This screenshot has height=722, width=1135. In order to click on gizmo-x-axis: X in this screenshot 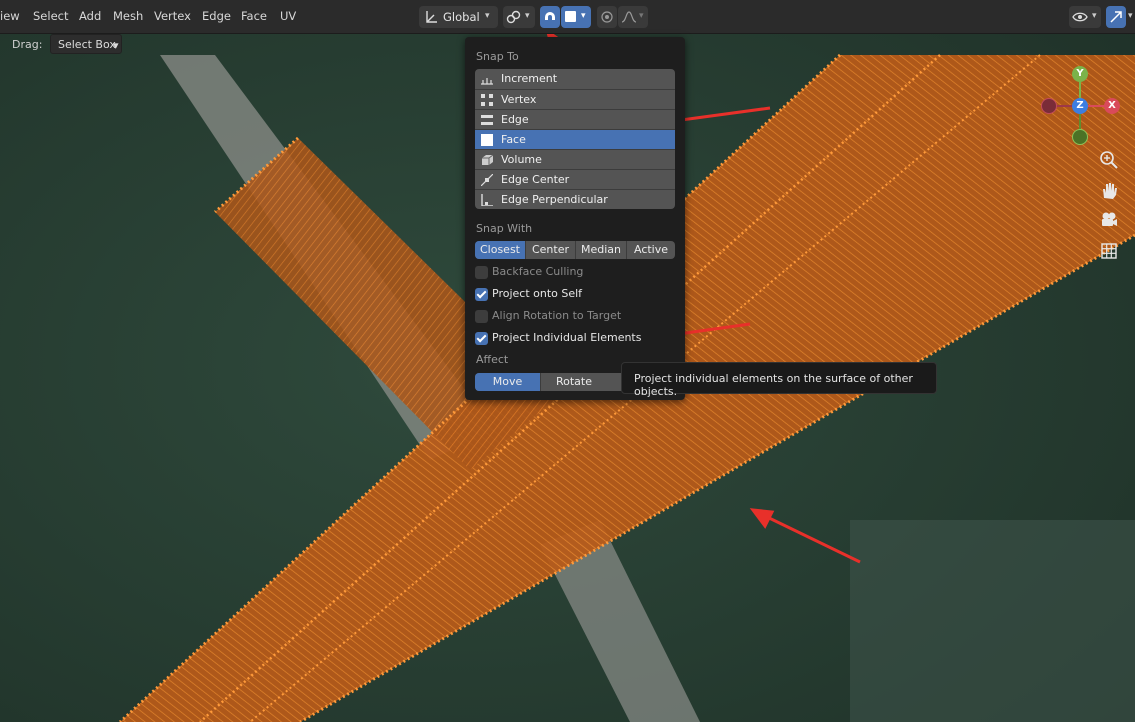, I will do `click(1112, 106)`.